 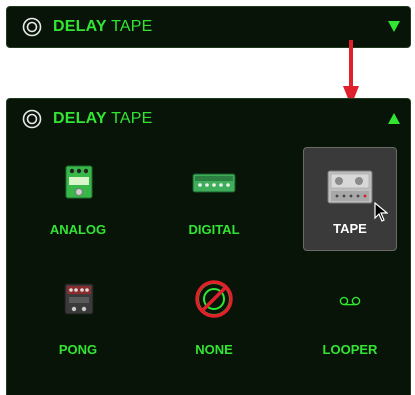 What do you see at coordinates (350, 349) in the screenshot?
I see `option-label: LOOPER` at bounding box center [350, 349].